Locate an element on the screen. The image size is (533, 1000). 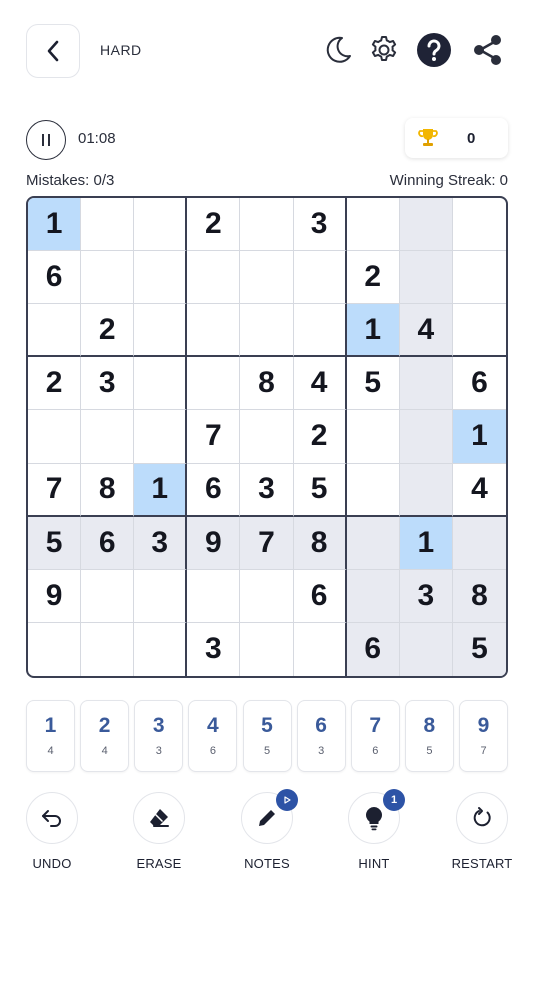
board-cell-r3-c5 is located at coordinates (267, 331).